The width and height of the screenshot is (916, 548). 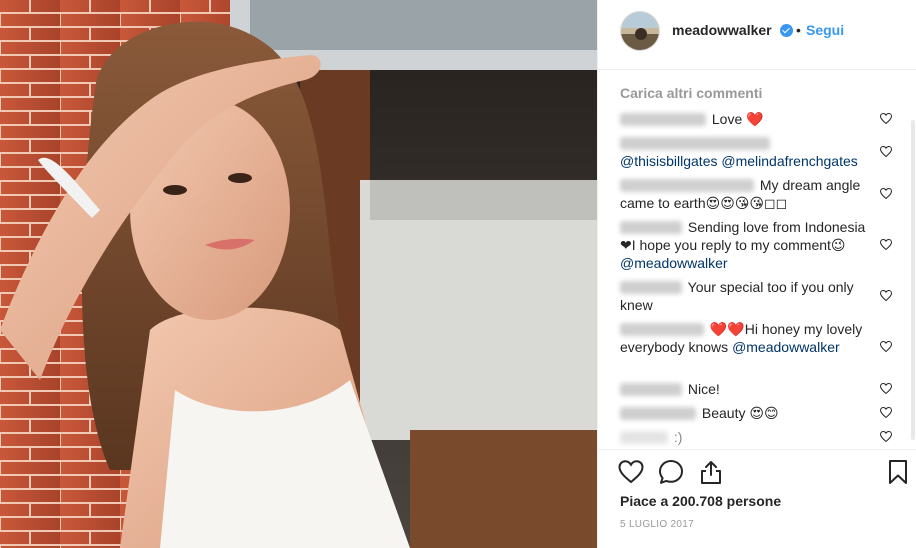 What do you see at coordinates (745, 389) in the screenshot?
I see `comment-item: Nice!` at bounding box center [745, 389].